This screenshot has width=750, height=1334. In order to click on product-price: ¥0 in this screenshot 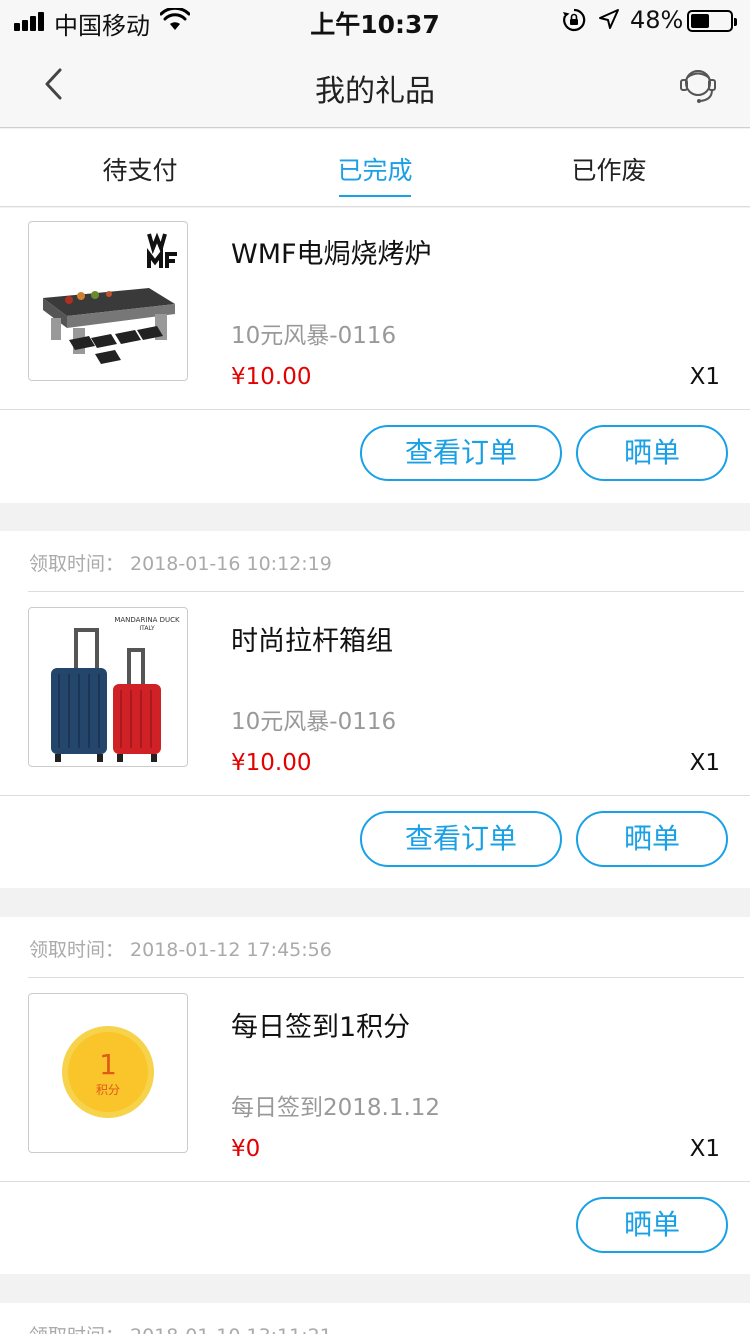, I will do `click(246, 1149)`.